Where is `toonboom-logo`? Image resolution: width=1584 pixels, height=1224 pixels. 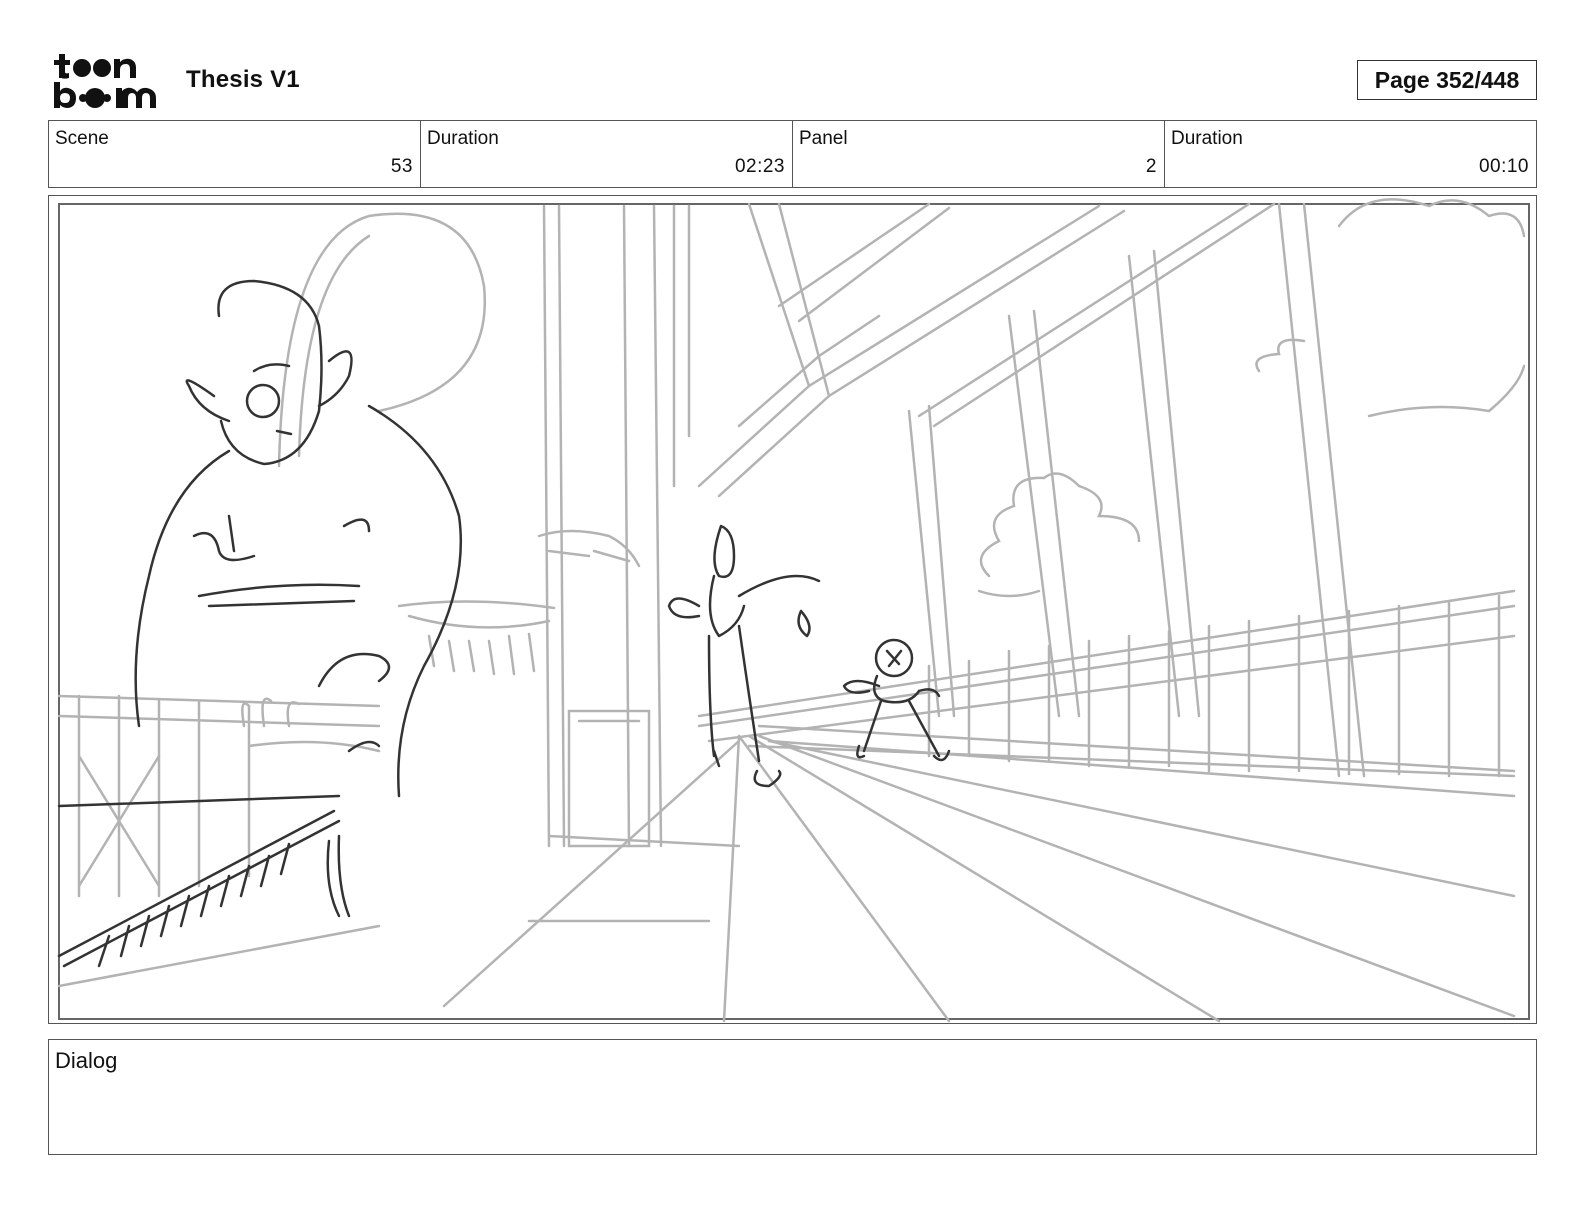
toonboom-logo is located at coordinates (105, 81).